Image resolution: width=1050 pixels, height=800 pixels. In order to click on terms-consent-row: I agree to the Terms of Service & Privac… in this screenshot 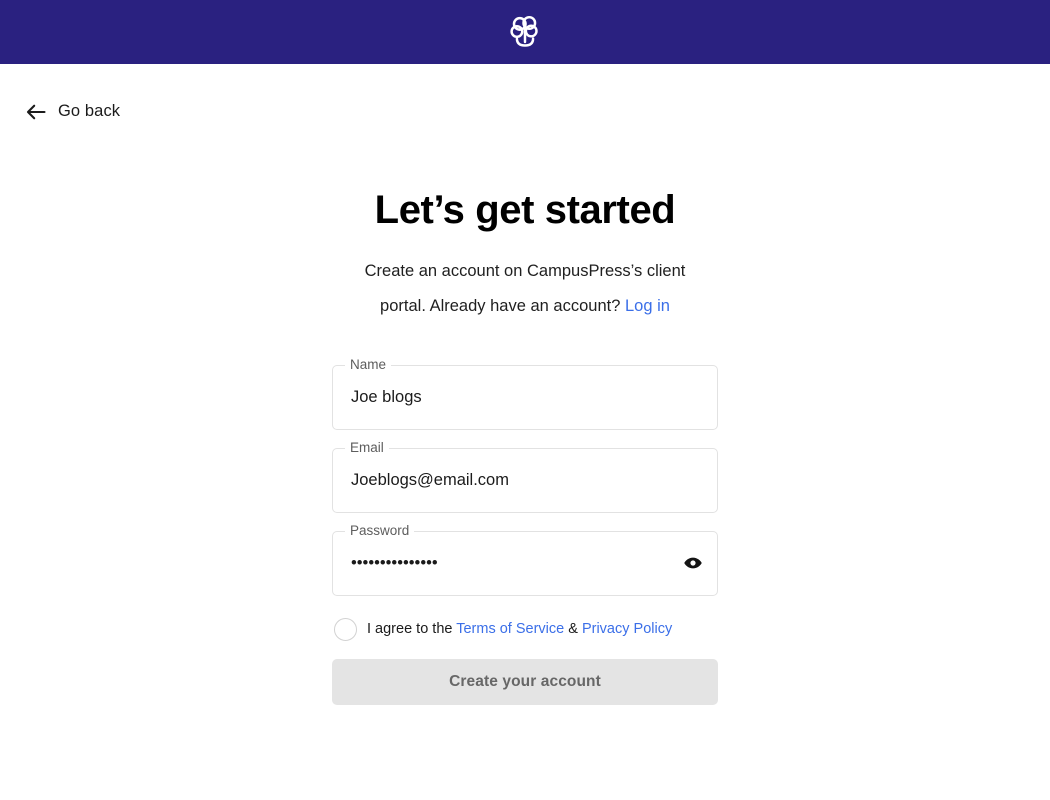, I will do `click(525, 629)`.